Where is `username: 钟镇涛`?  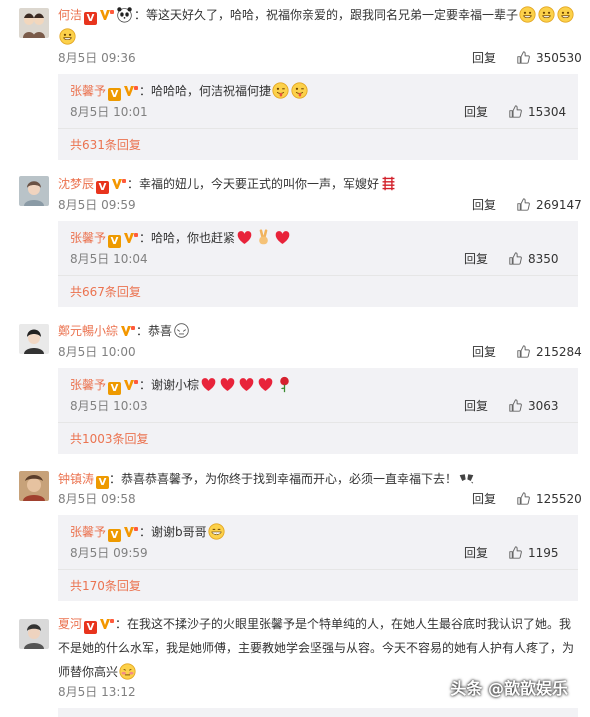
username: 钟镇涛 is located at coordinates (76, 479).